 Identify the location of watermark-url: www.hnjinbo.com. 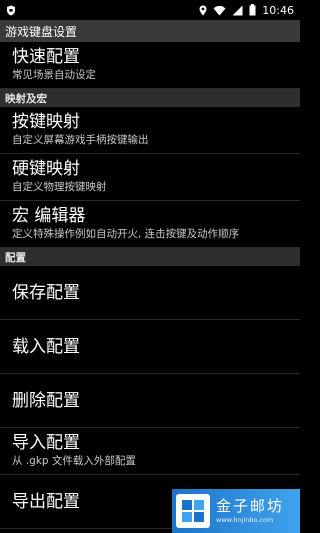
(245, 520).